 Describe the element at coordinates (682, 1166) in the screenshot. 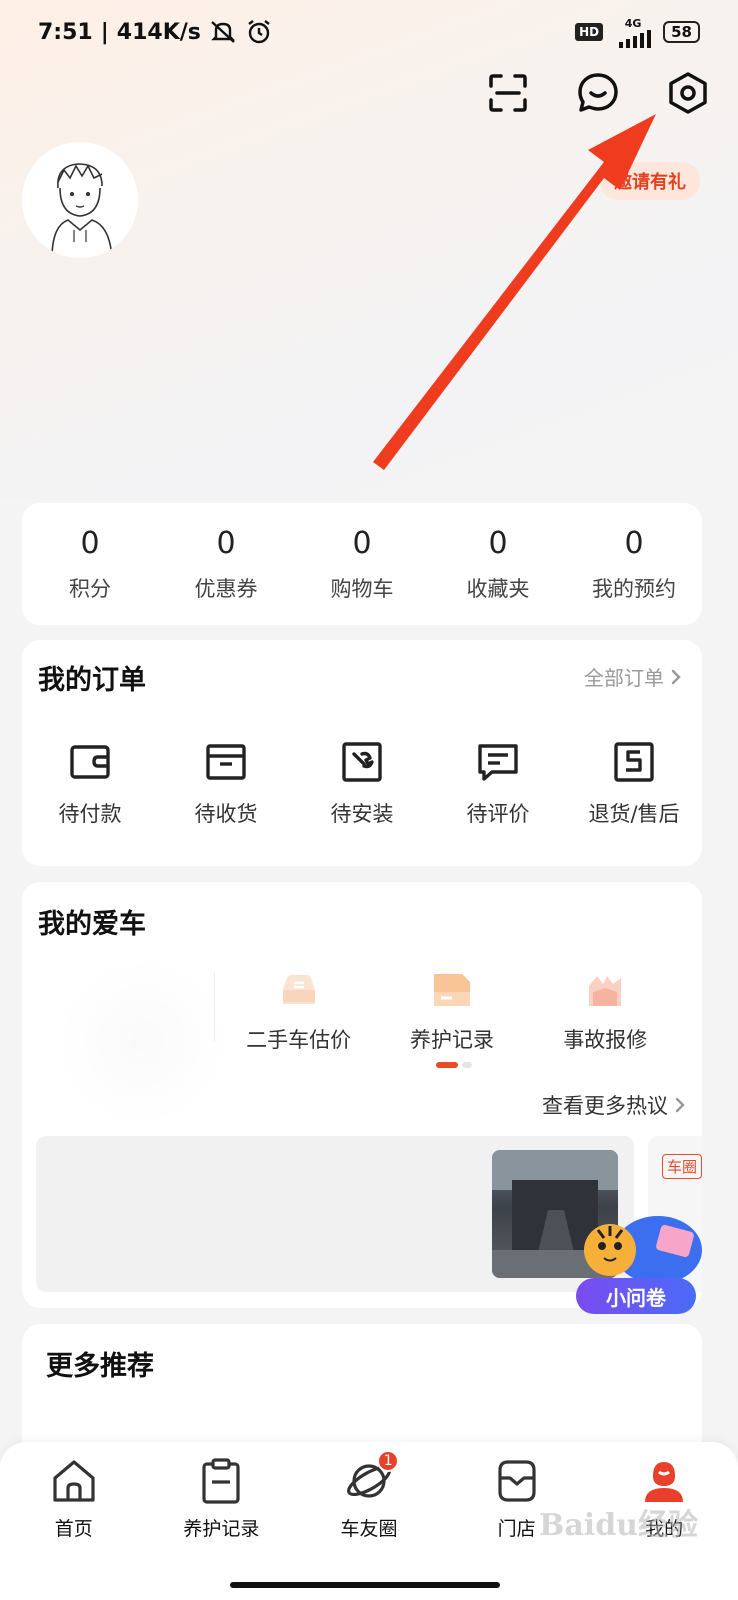

I see `feed-tag: 车圈` at that location.